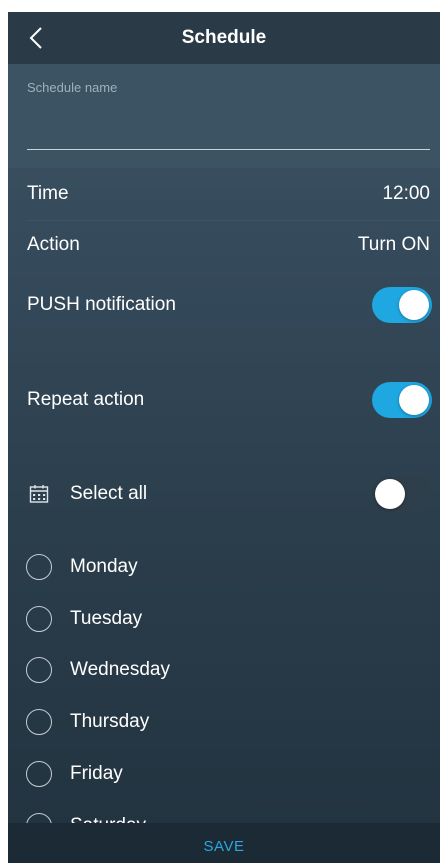 The width and height of the screenshot is (446, 863). Describe the element at coordinates (224, 305) in the screenshot. I see `push-notification-row: PUSH notification` at that location.